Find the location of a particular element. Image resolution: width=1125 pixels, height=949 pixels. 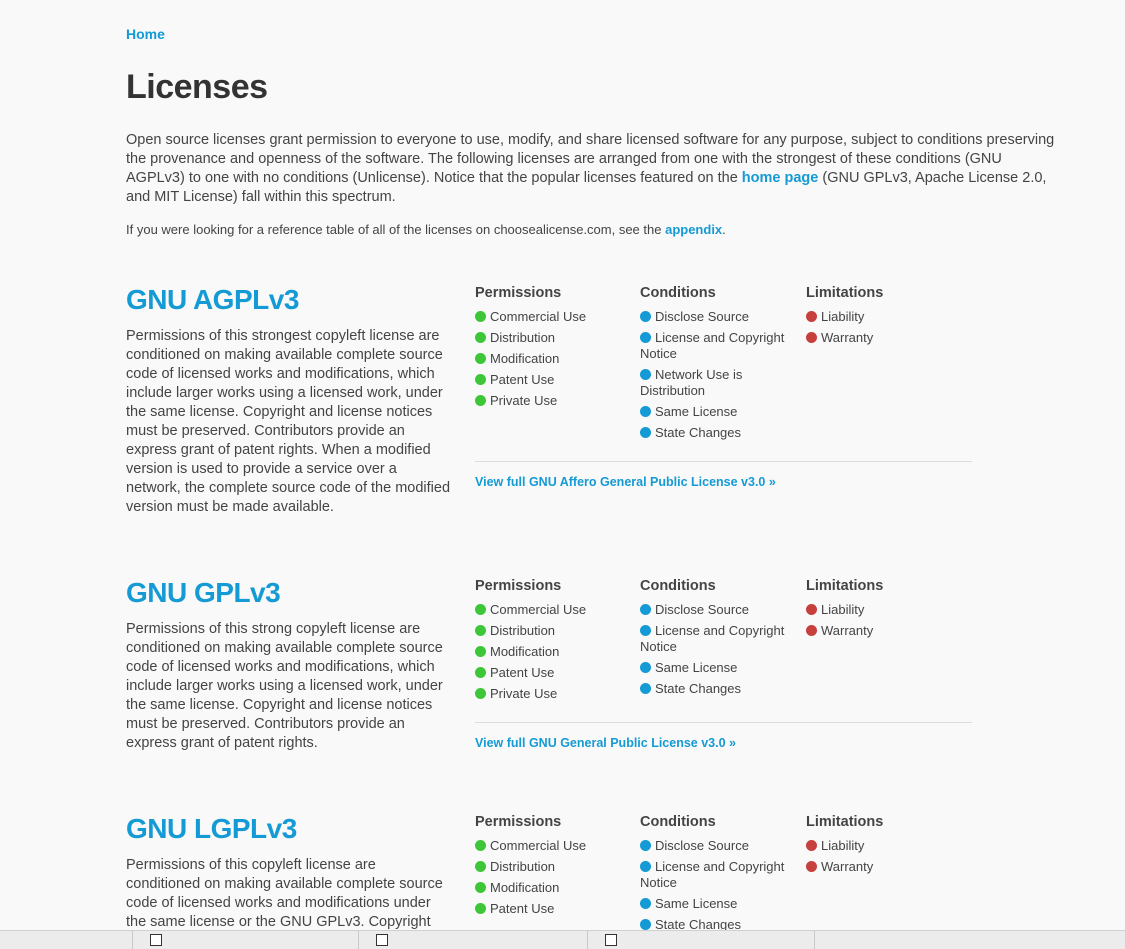

license-title: GNU LGPLv3 is located at coordinates (211, 829).